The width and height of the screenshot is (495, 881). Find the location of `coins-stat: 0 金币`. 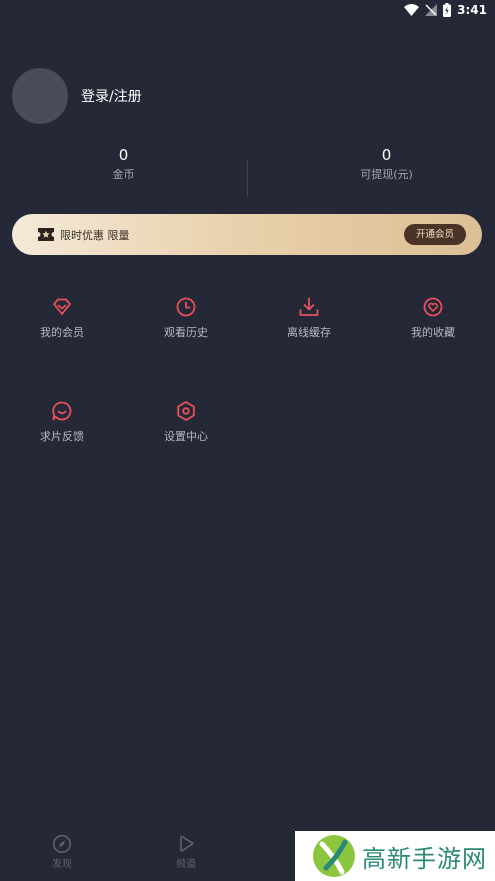

coins-stat: 0 金币 is located at coordinates (123, 163).